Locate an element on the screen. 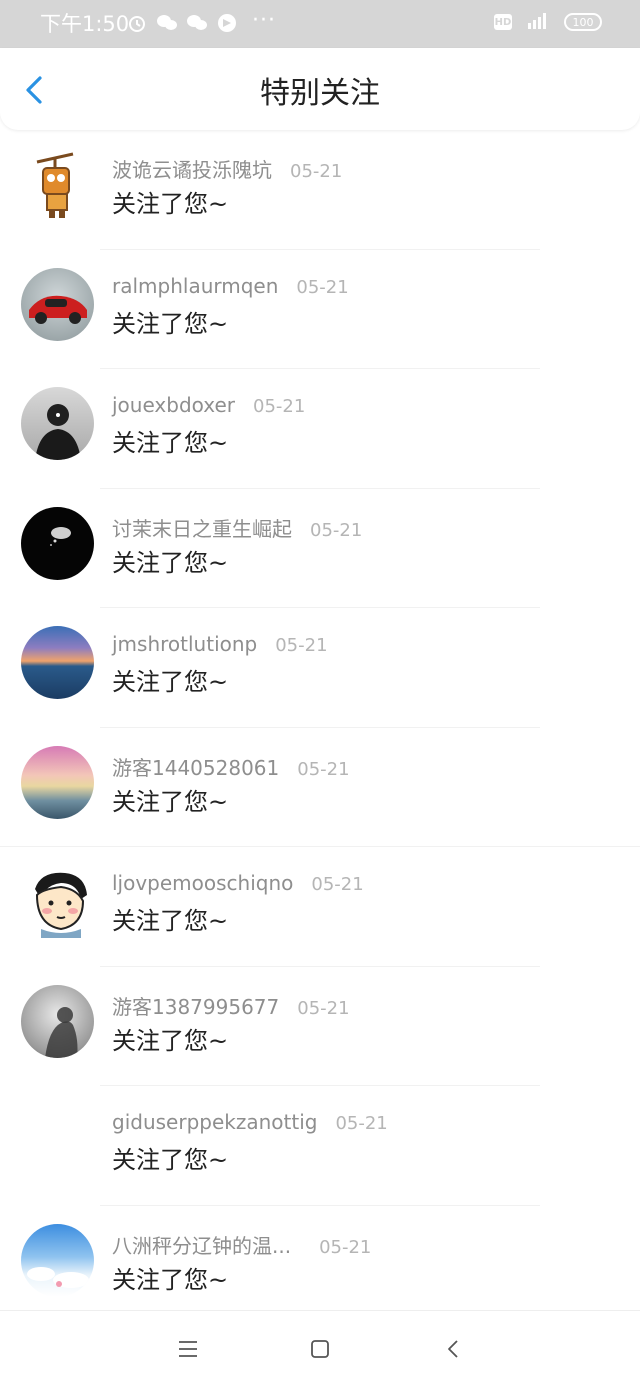  user-name: ljovpemooschiqno is located at coordinates (203, 883).